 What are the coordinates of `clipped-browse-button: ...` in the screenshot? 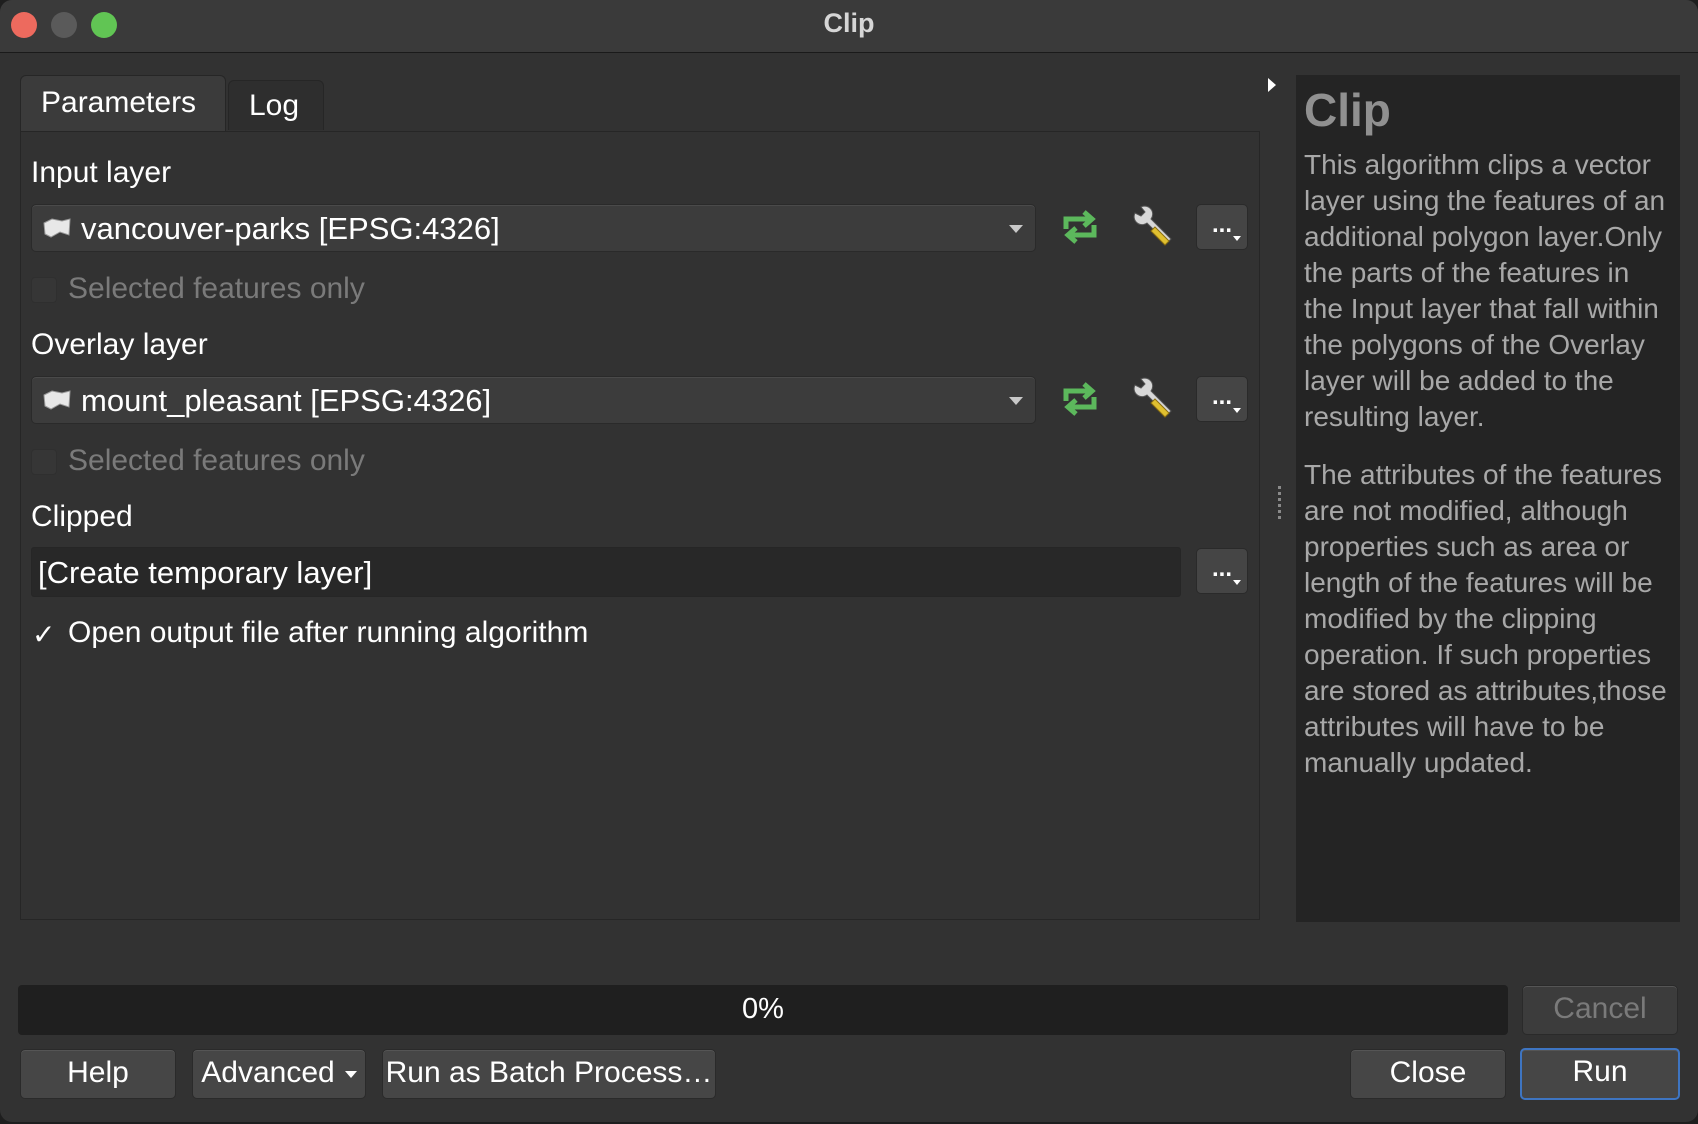 It's located at (1222, 571).